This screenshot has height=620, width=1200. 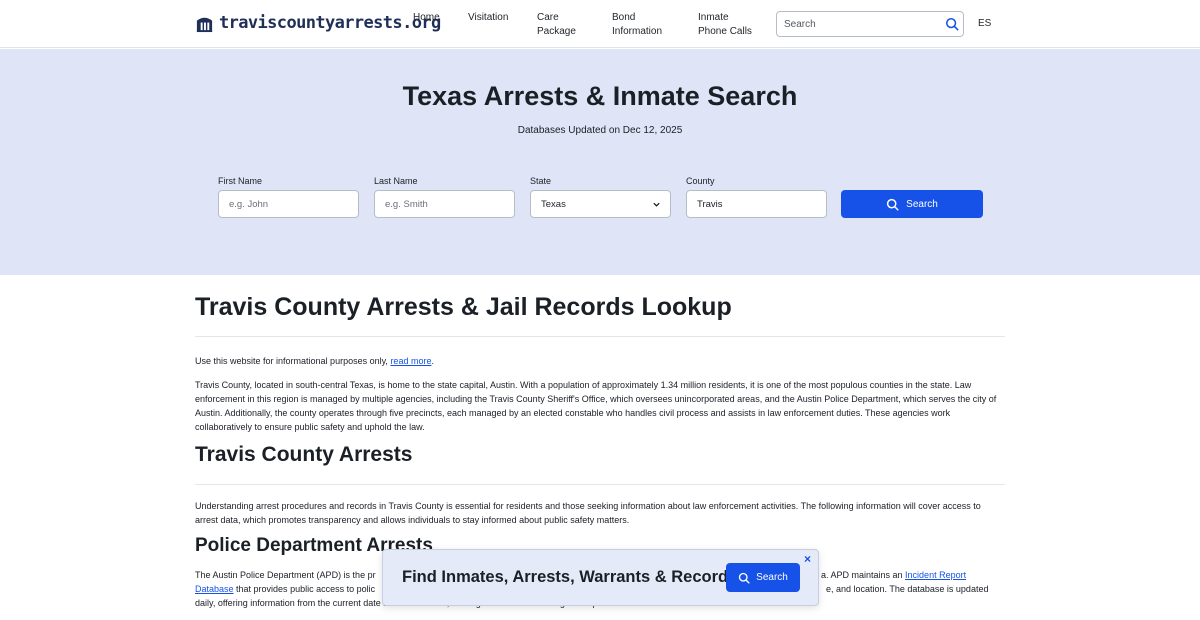 I want to click on apd-line-1-end-text: a. APD maintains an, so click(x=863, y=575).